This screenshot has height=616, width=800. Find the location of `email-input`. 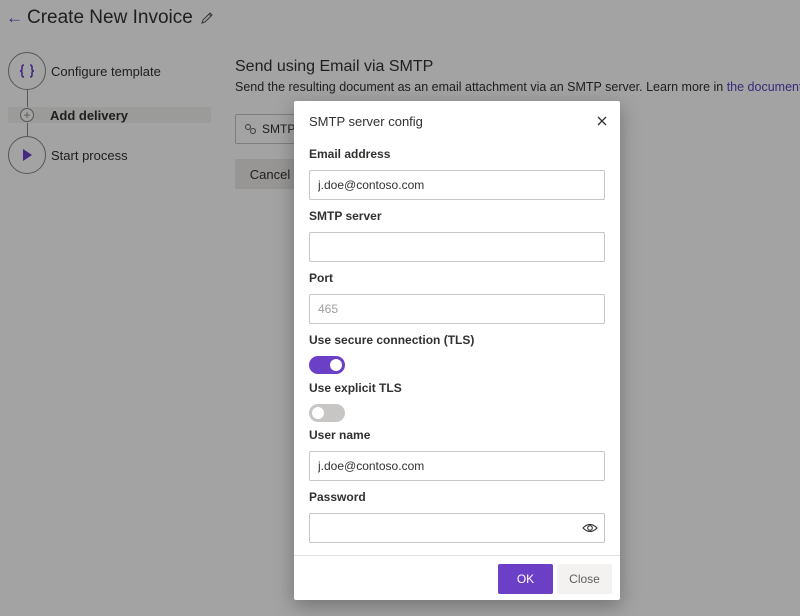

email-input is located at coordinates (457, 185).